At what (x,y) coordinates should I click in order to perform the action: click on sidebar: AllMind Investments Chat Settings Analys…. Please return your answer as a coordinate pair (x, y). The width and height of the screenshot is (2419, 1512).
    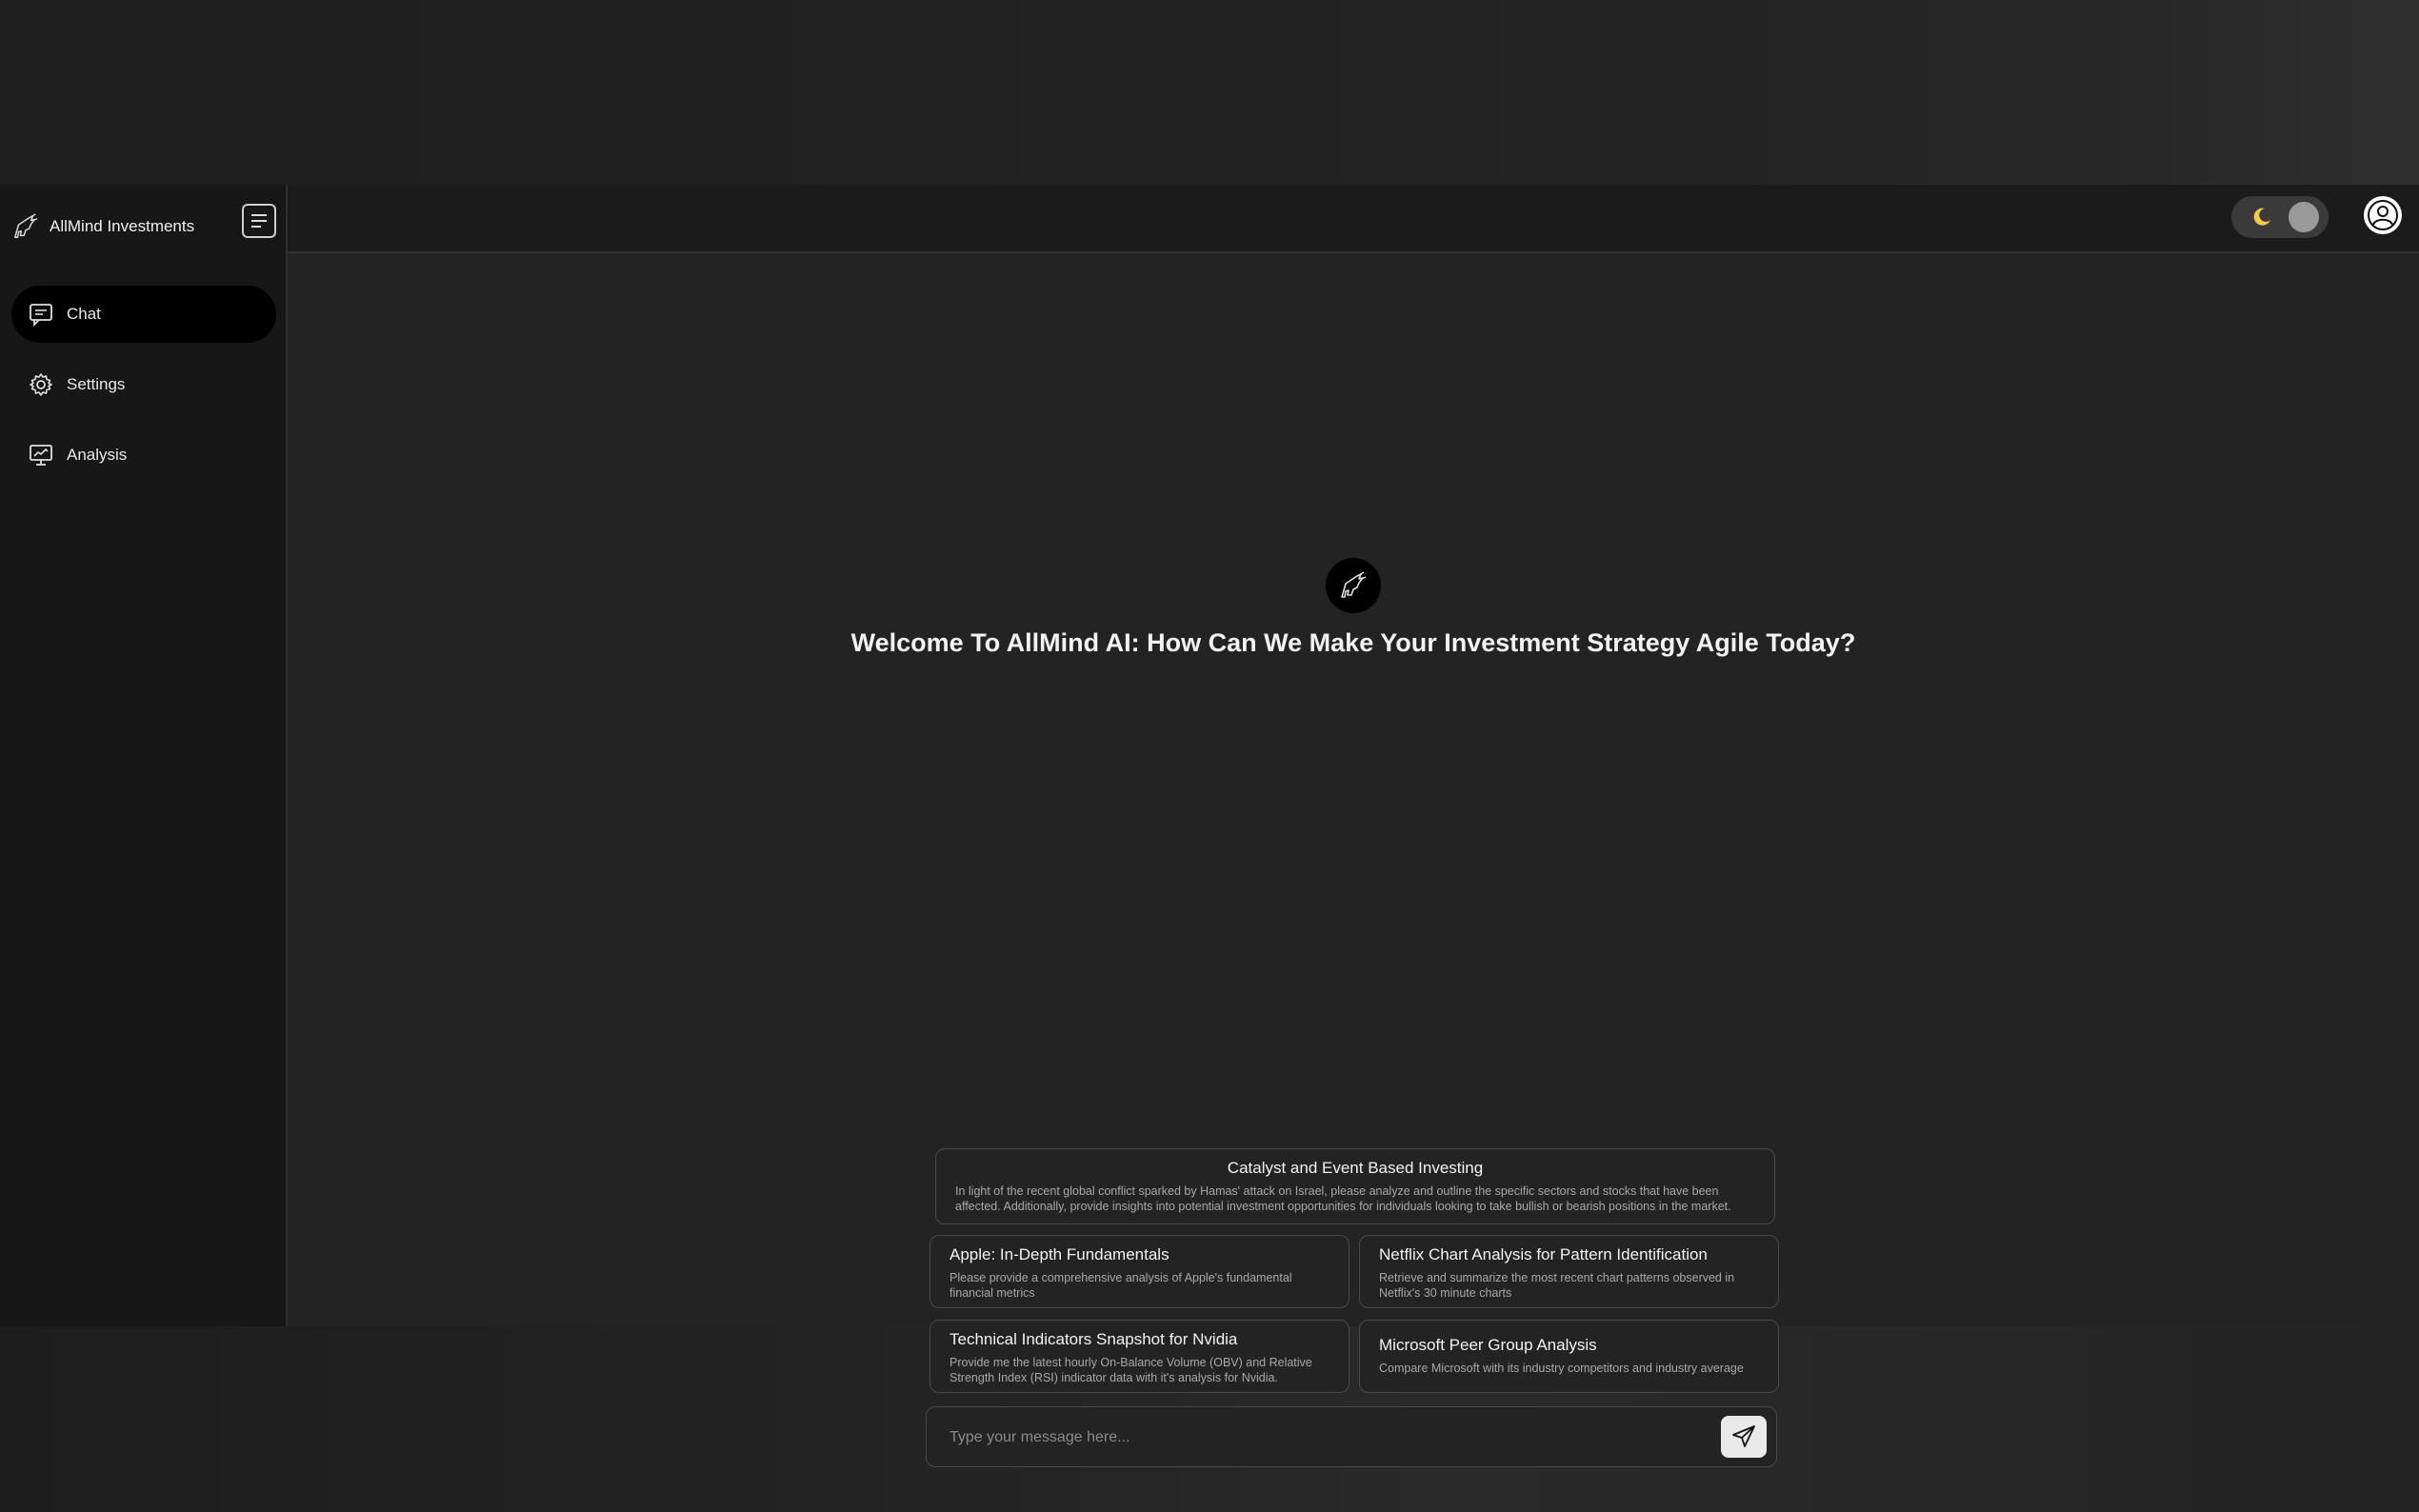
    Looking at the image, I should click on (144, 755).